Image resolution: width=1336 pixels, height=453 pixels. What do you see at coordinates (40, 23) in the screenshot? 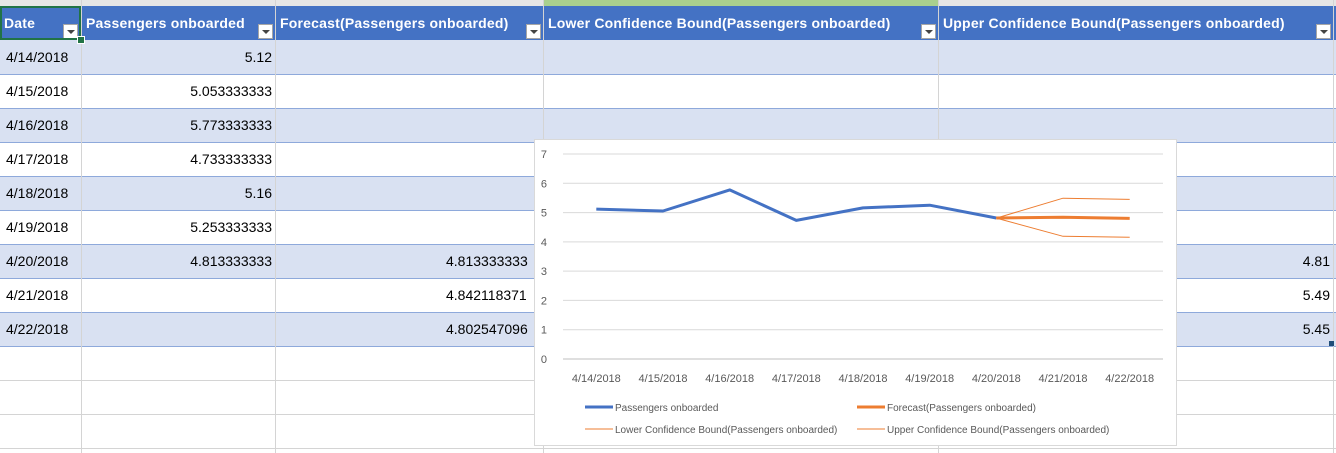
I see `active-cell-selection` at bounding box center [40, 23].